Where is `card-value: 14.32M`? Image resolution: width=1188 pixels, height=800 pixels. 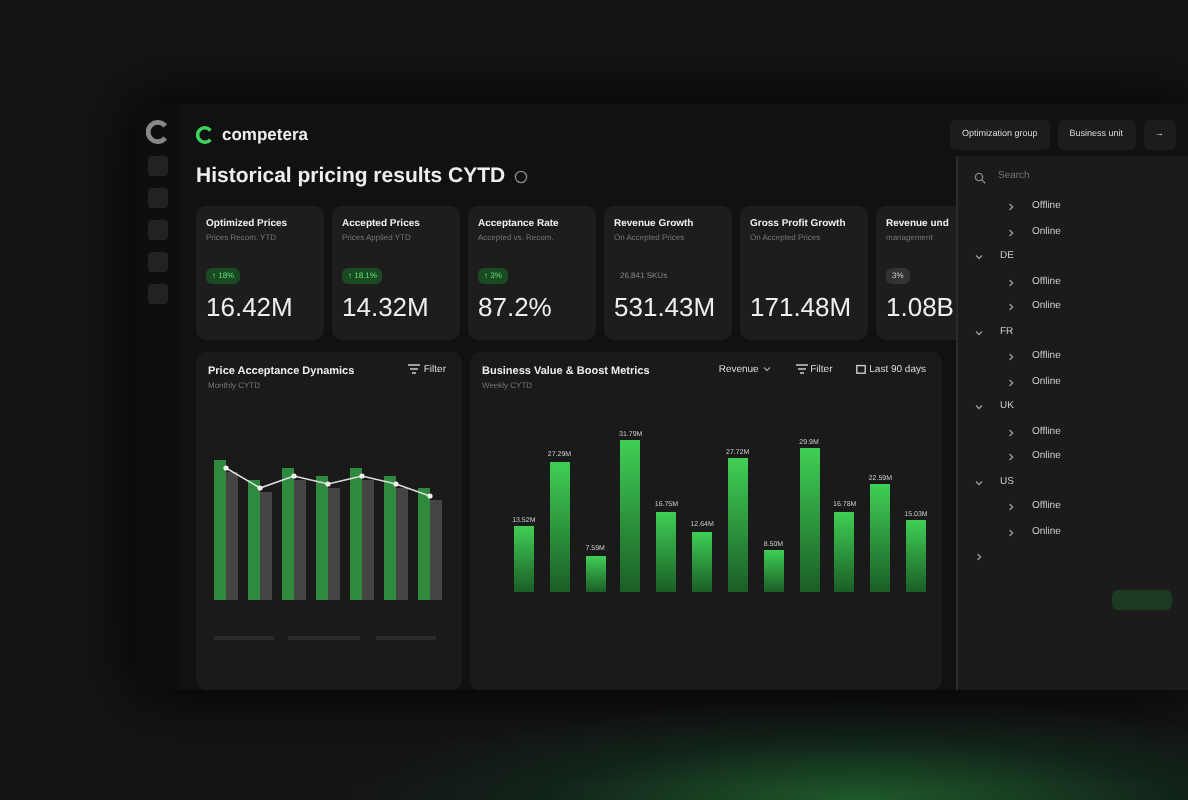
card-value: 14.32M is located at coordinates (386, 308).